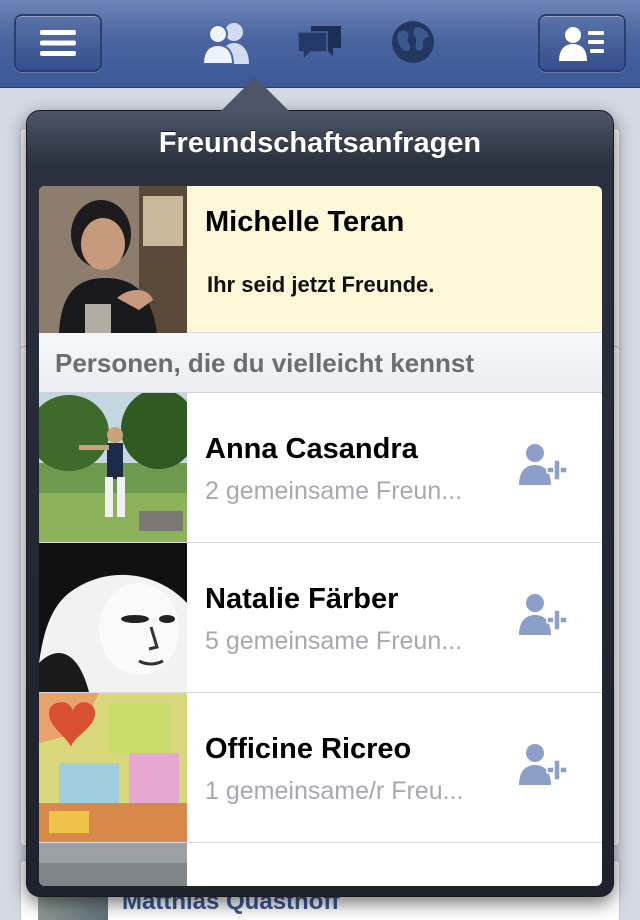 This screenshot has height=920, width=640. I want to click on top-nav-bar, so click(320, 44).